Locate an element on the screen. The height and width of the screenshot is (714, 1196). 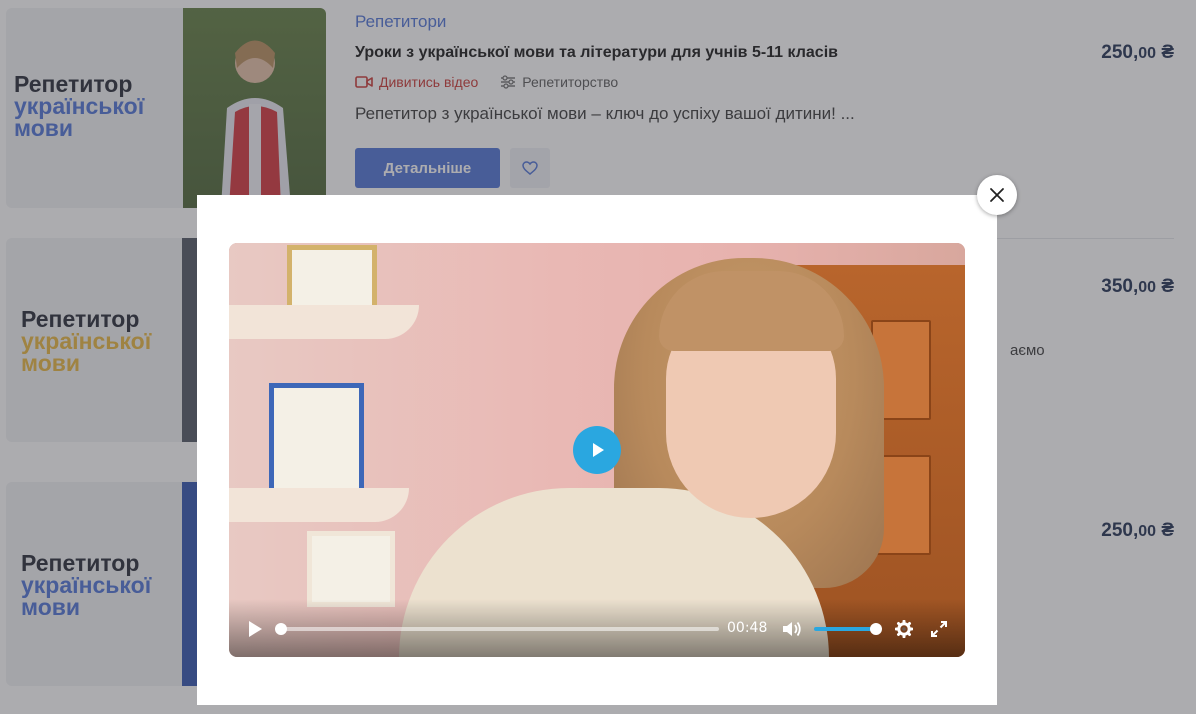
video-scene-person is located at coordinates (751, 311).